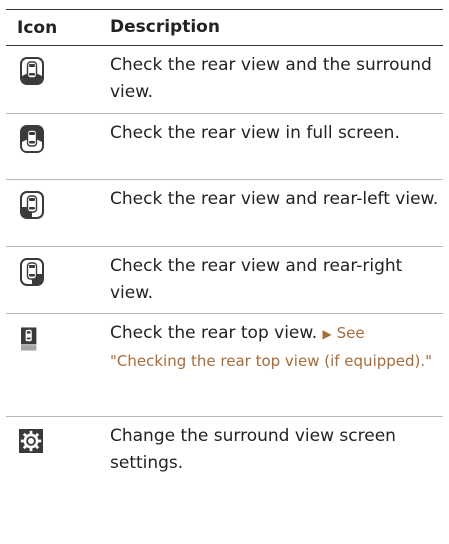 This screenshot has height=544, width=449. What do you see at coordinates (32, 71) in the screenshot?
I see `rear-surround-view-icon` at bounding box center [32, 71].